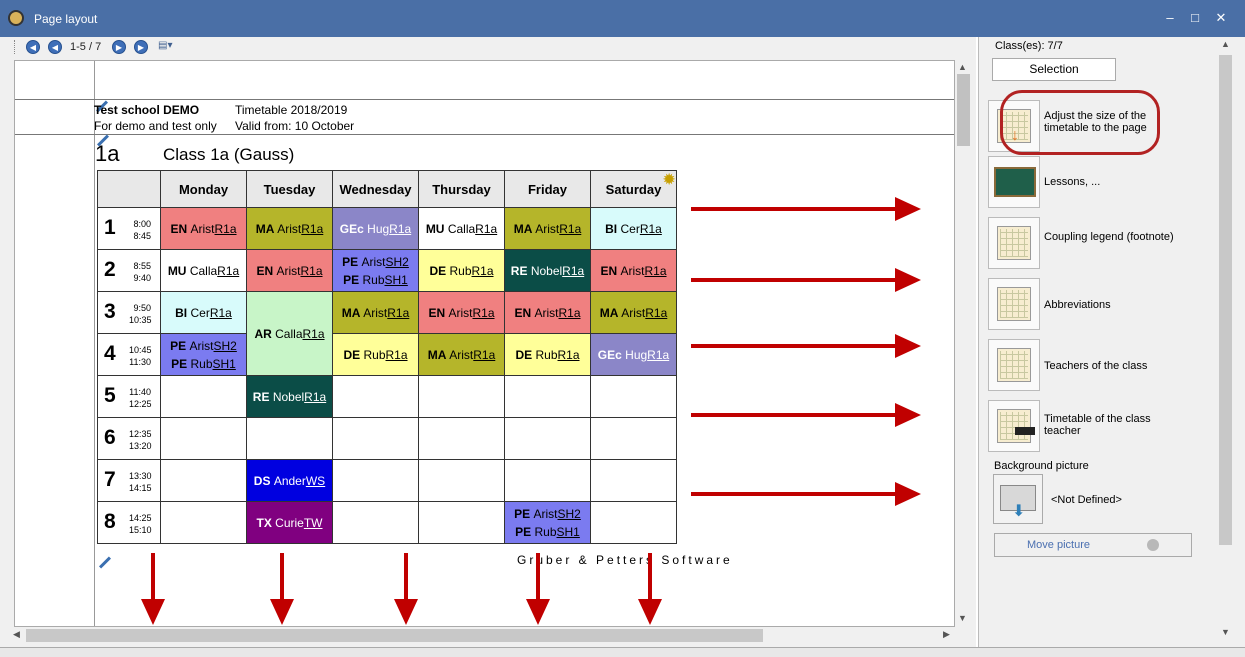 The width and height of the screenshot is (1245, 657). I want to click on vertical-scroll-thumb, so click(963, 110).